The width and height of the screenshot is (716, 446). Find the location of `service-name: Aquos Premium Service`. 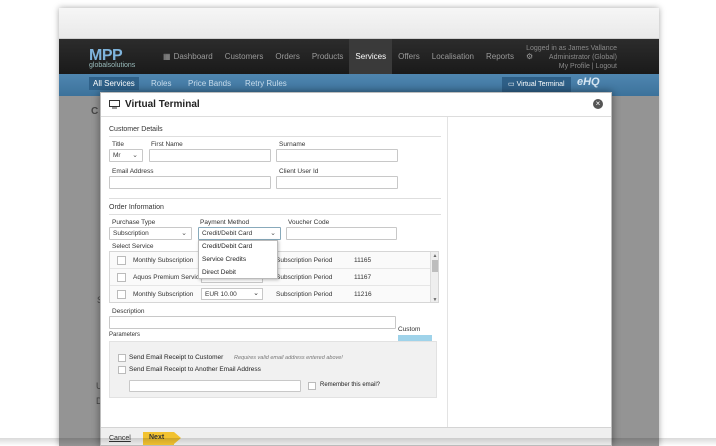

service-name: Aquos Premium Service is located at coordinates (168, 277).